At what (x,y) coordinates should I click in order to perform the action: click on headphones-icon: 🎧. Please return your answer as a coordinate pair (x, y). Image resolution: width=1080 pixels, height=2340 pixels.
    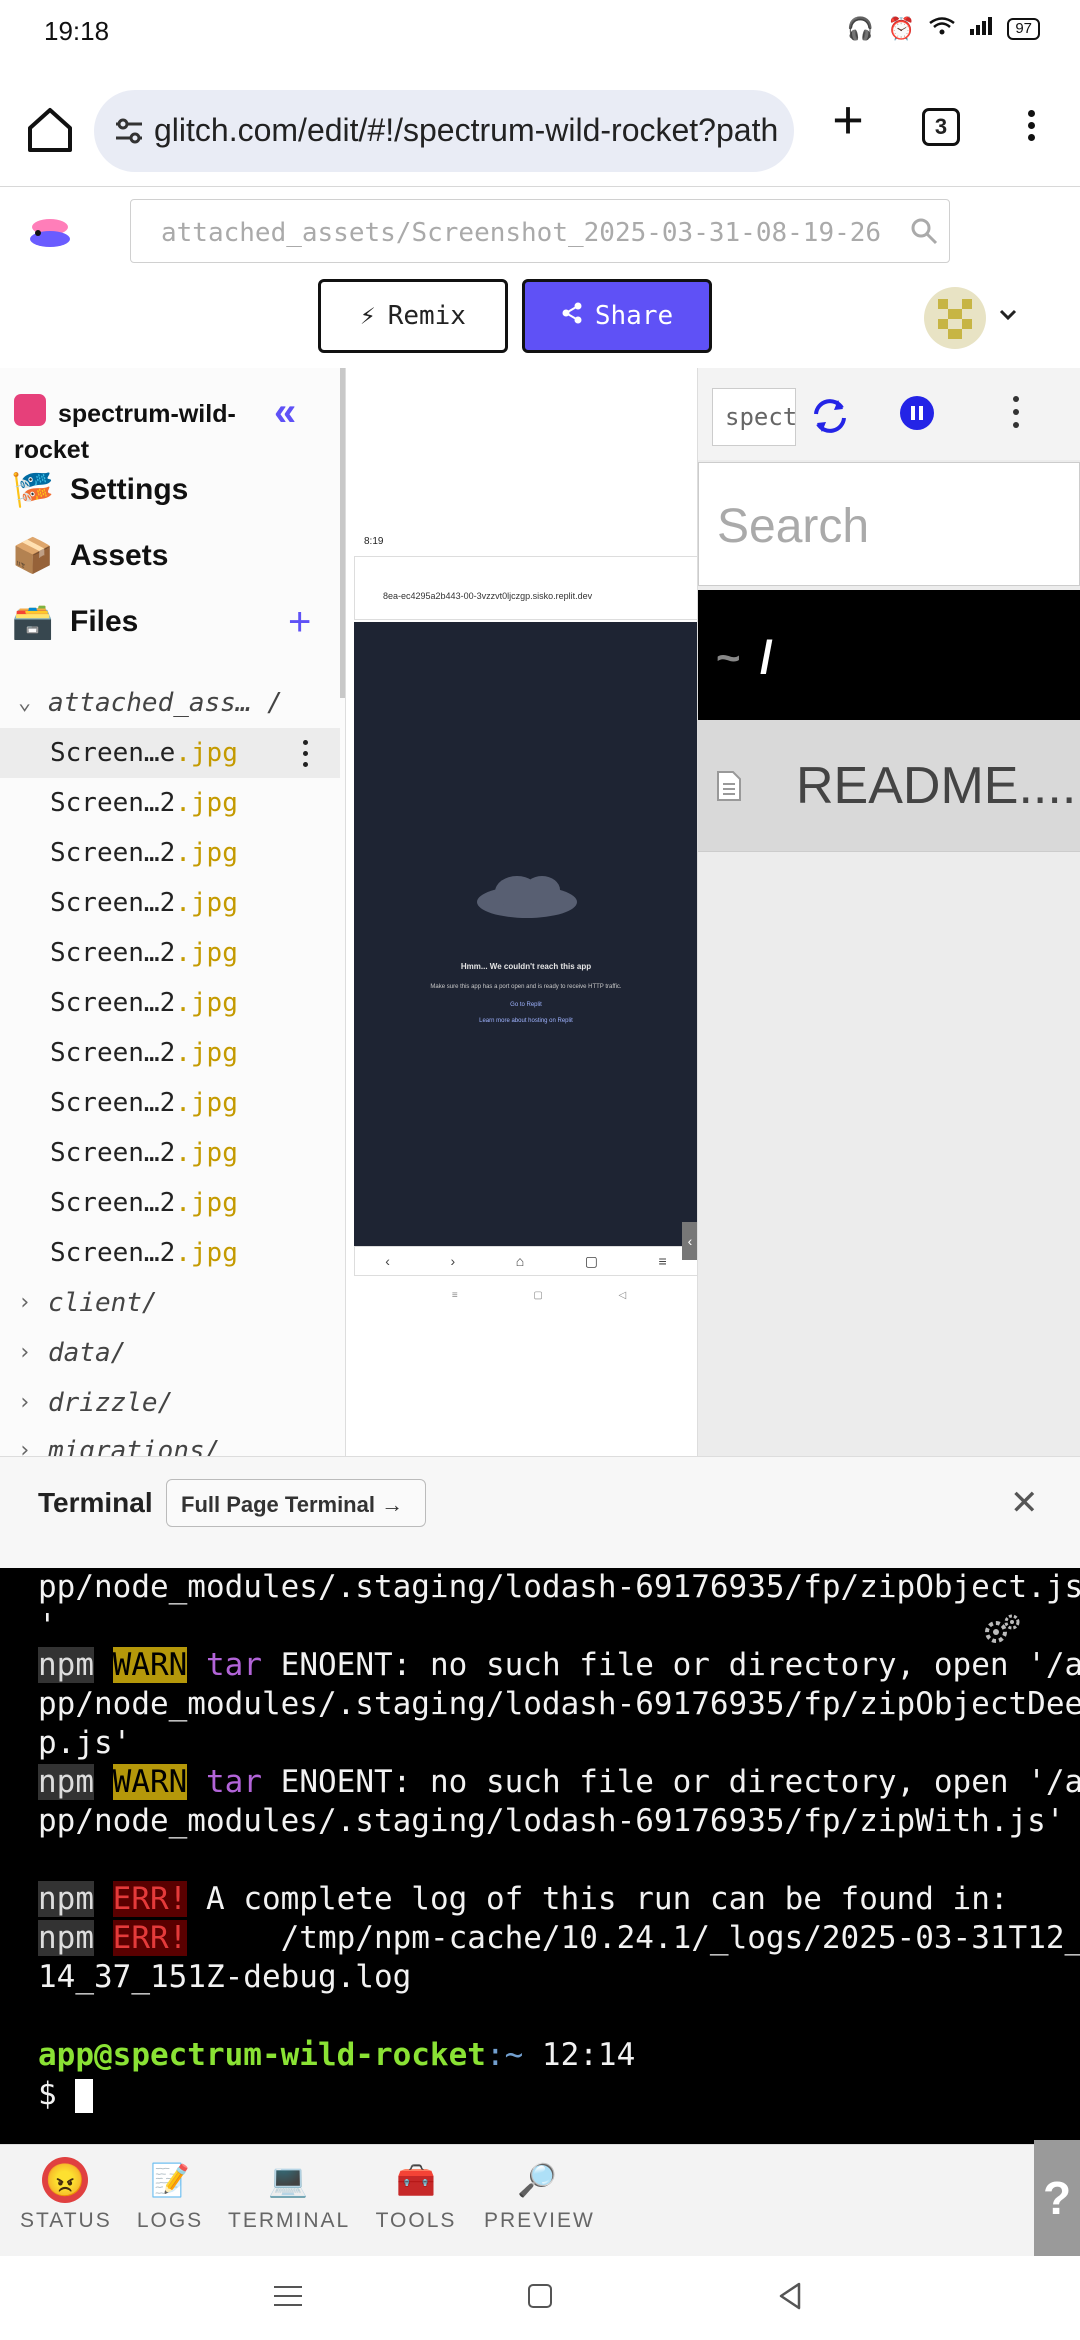
    Looking at the image, I should click on (860, 28).